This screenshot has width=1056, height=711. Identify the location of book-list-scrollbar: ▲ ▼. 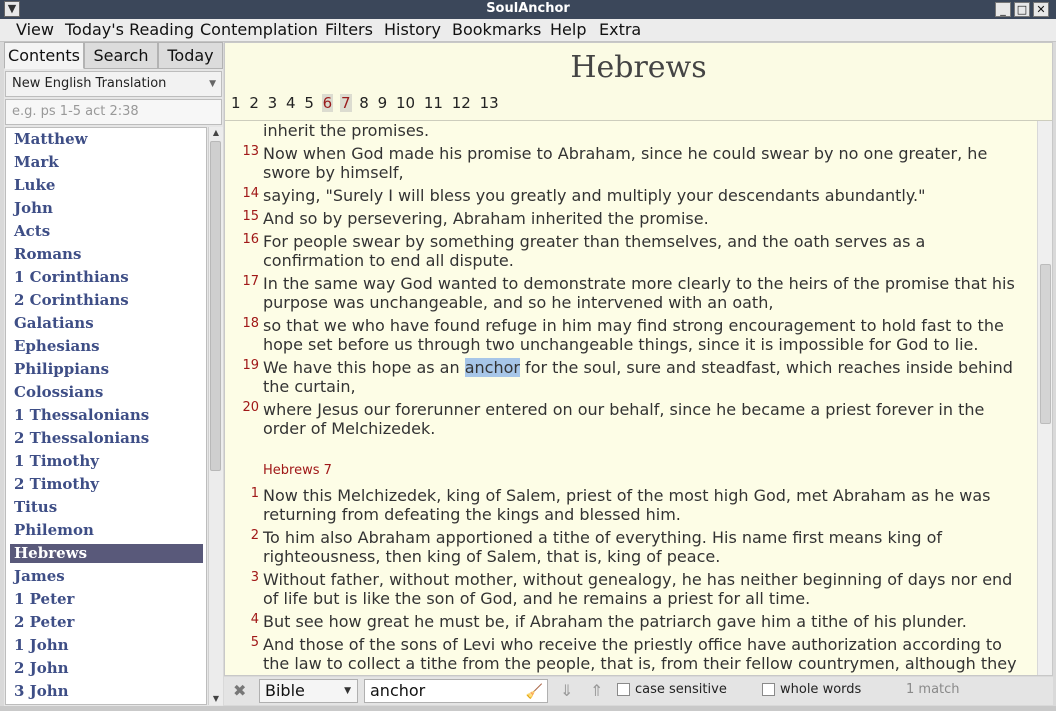
(215, 416).